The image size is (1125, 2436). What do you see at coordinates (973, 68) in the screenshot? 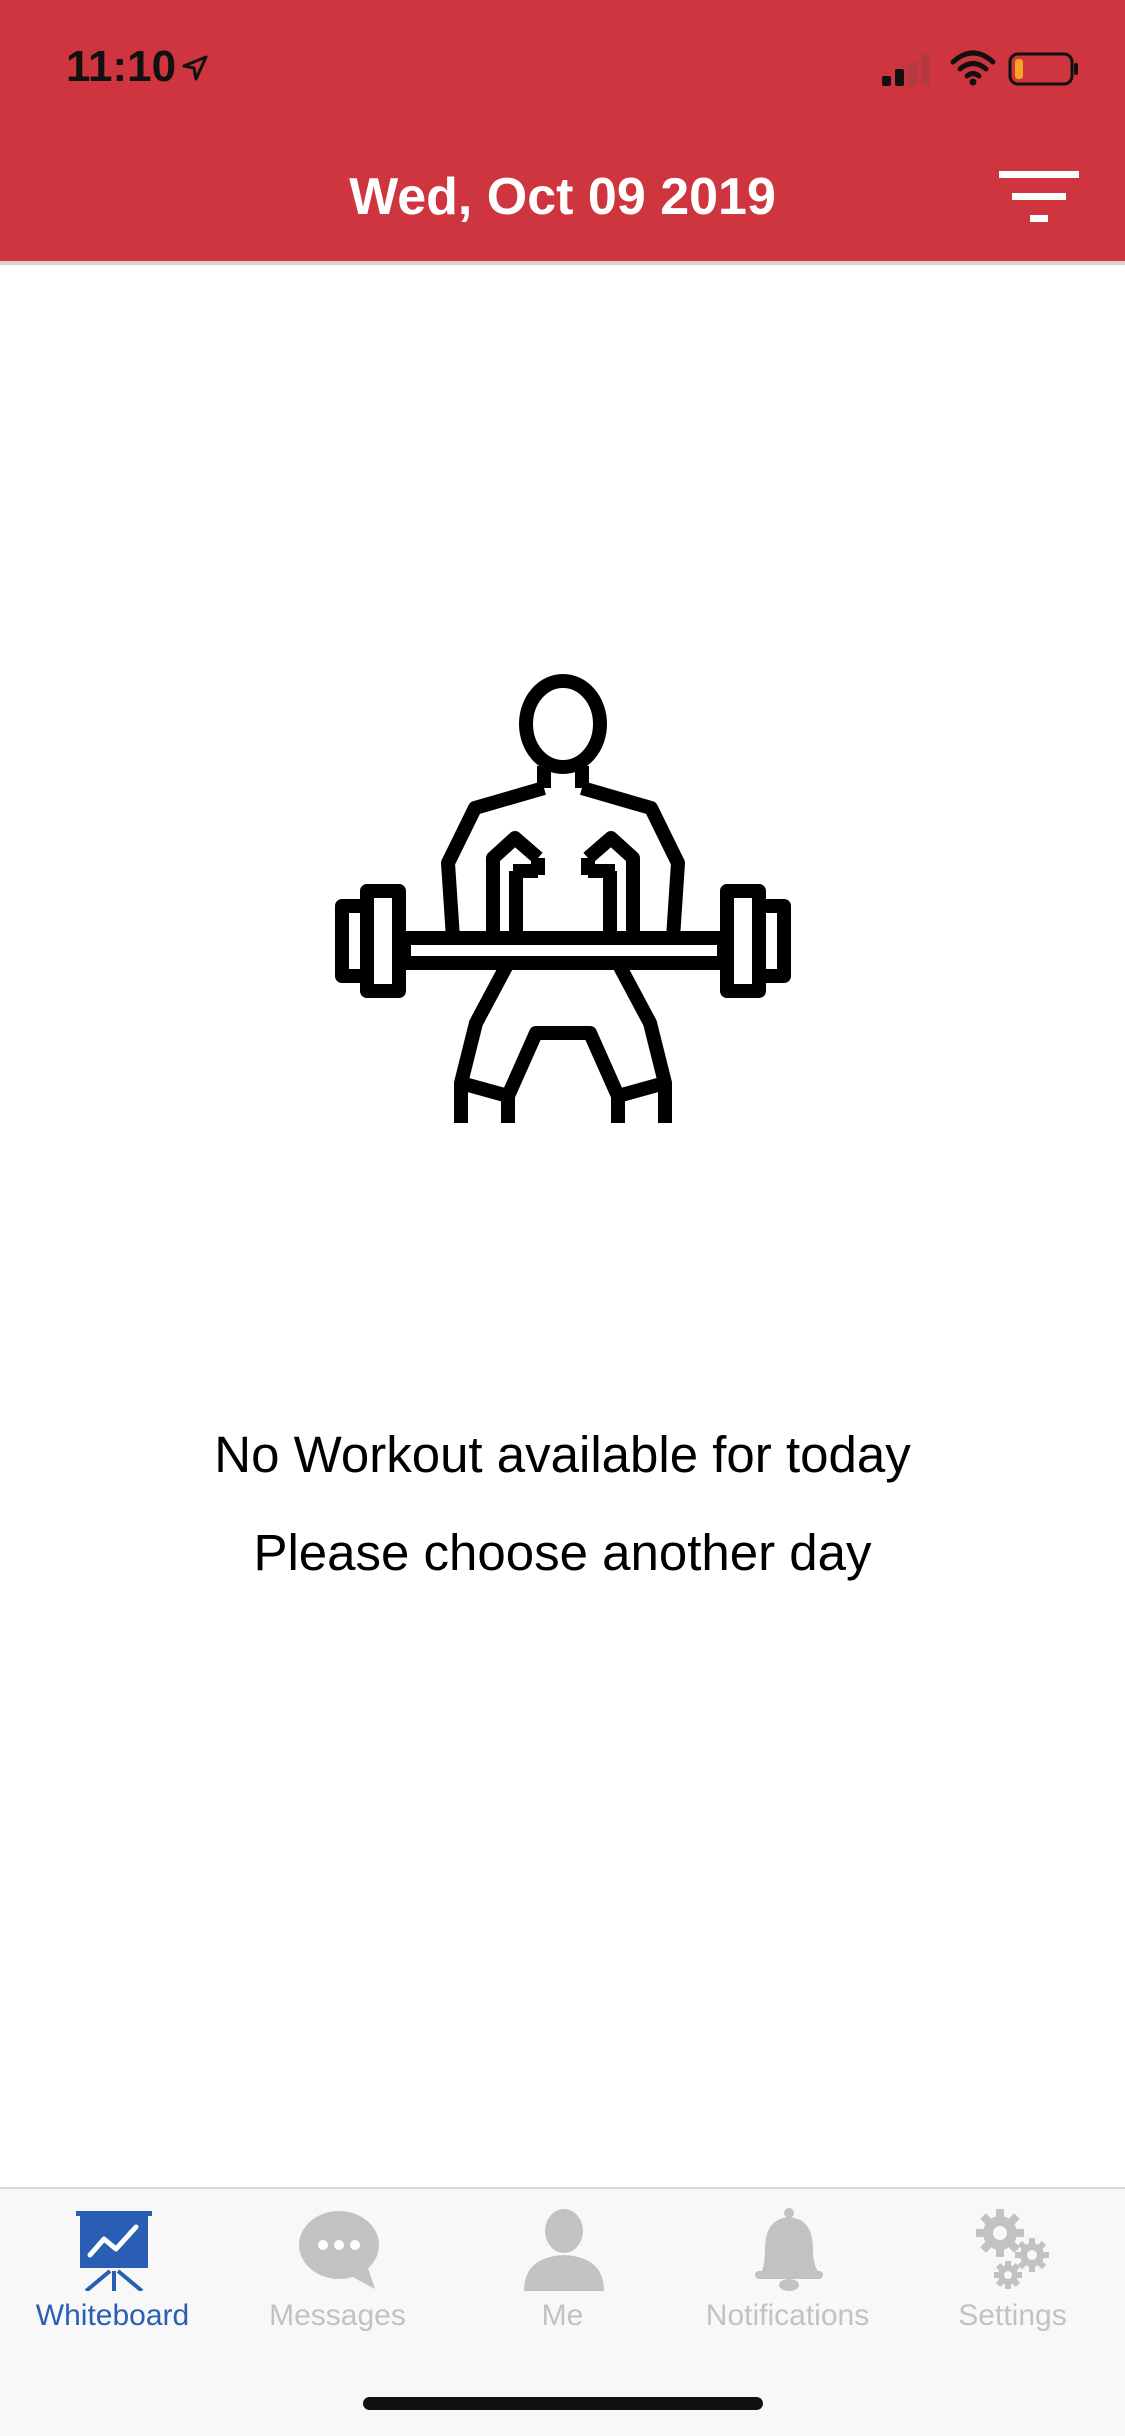
I see `wifi-icon` at bounding box center [973, 68].